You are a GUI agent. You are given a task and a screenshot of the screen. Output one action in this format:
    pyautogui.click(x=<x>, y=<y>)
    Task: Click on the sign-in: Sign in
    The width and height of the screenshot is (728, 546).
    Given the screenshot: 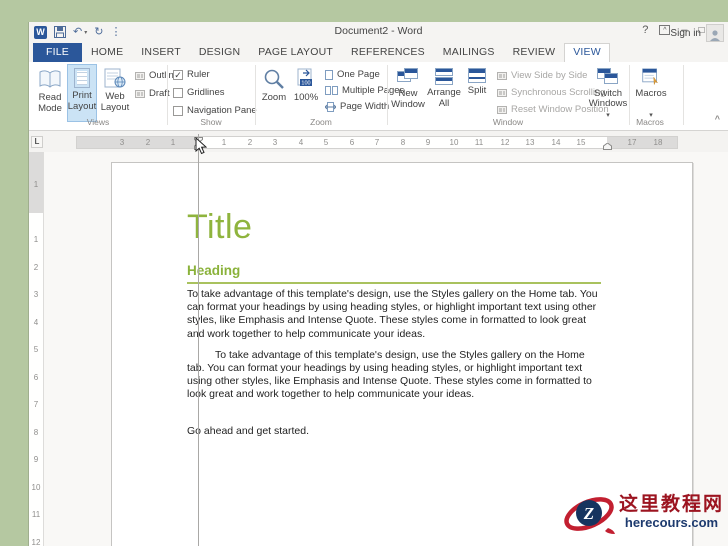 What is the action you would take?
    pyautogui.click(x=697, y=33)
    